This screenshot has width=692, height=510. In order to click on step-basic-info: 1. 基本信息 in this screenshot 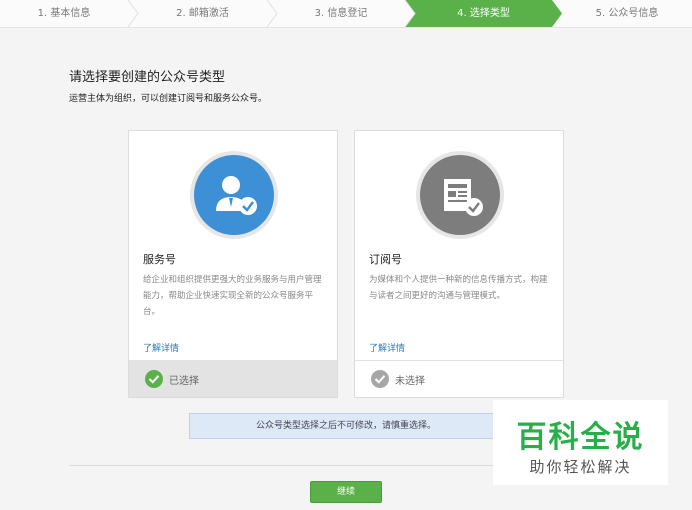, I will do `click(64, 13)`.